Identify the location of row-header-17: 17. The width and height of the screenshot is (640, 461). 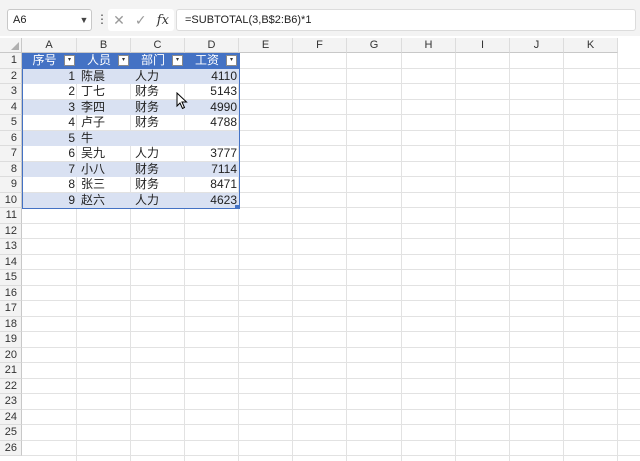
(11, 309).